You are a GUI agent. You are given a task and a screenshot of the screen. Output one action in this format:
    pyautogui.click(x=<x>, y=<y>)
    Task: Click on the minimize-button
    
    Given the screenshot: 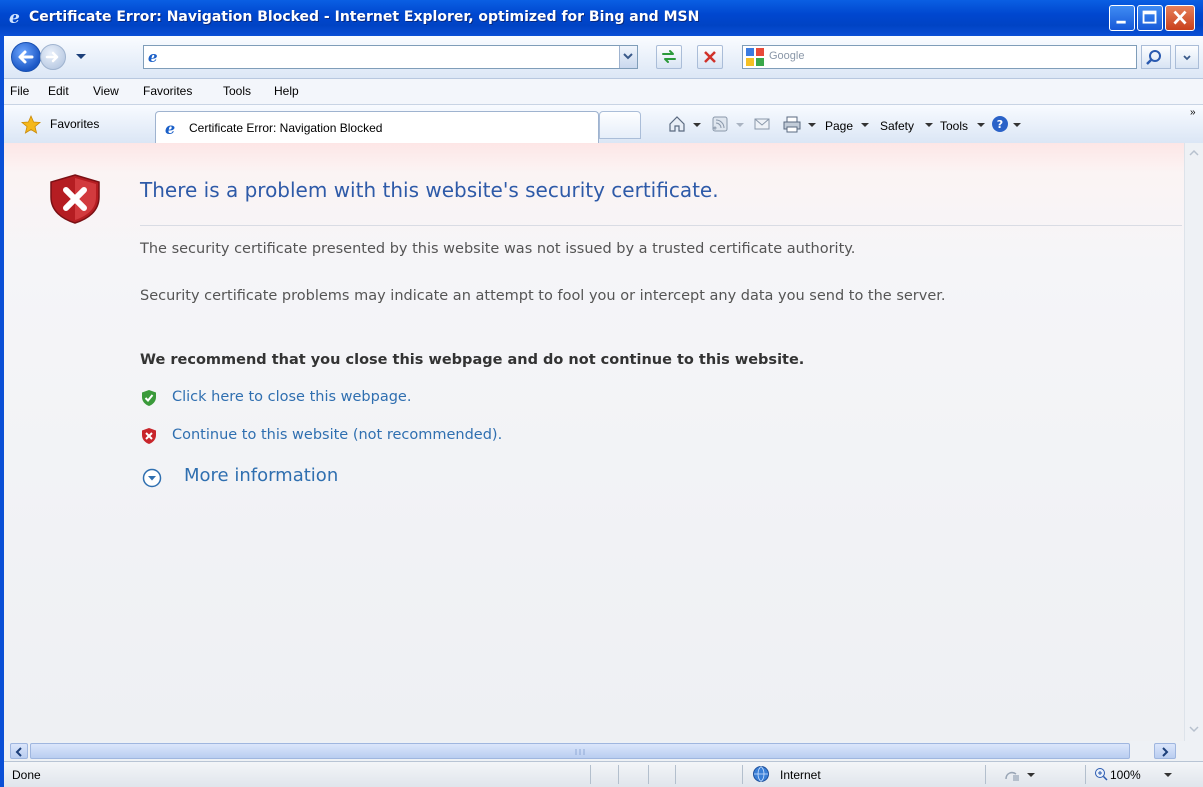 What is the action you would take?
    pyautogui.click(x=1122, y=18)
    